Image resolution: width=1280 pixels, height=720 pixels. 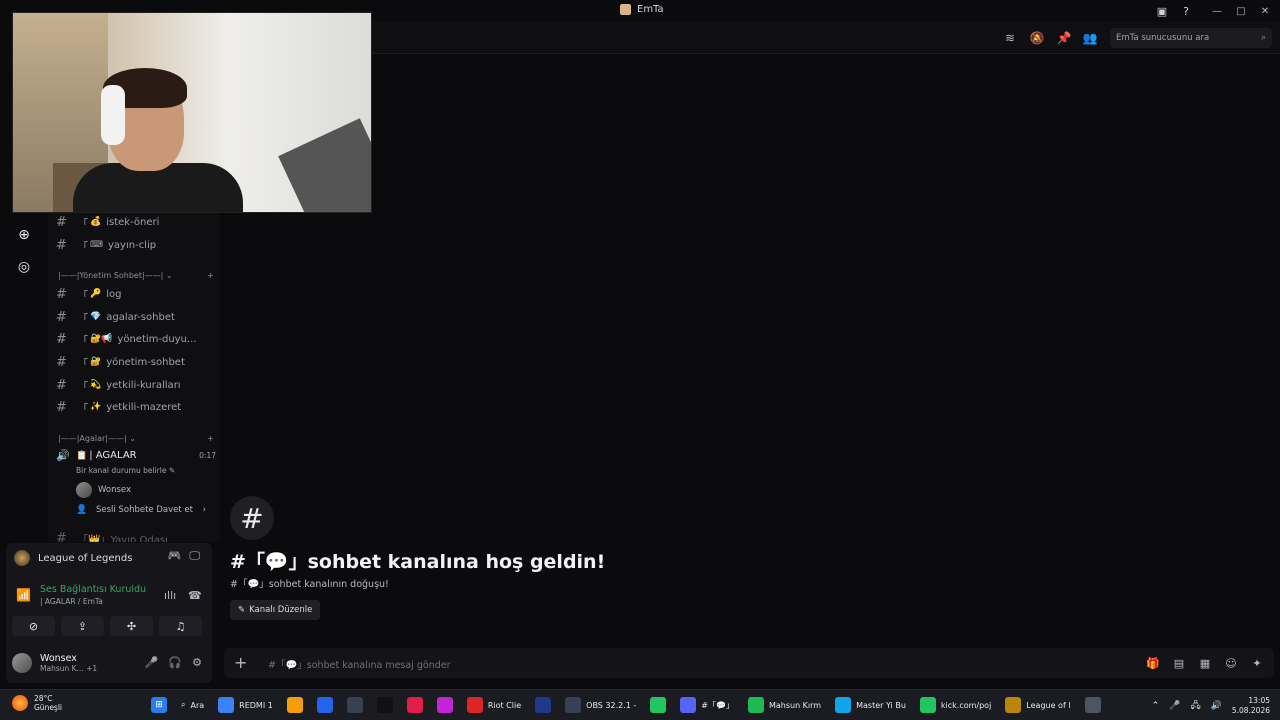 What do you see at coordinates (82, 455) in the screenshot?
I see `channel-emoji: 📋` at bounding box center [82, 455].